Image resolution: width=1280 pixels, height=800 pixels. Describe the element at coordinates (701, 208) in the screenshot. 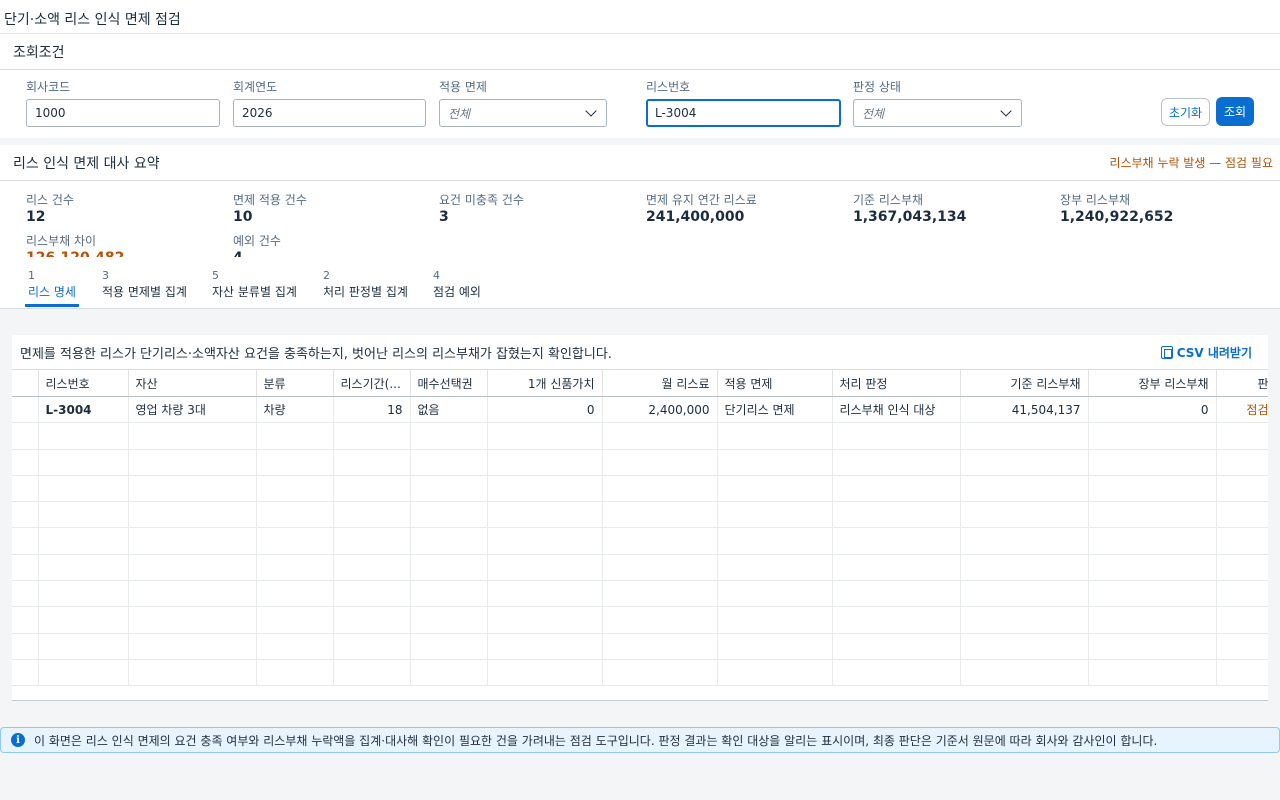

I see `kpi-annual-rent: 면제 유지 연간 리스료 241,400,000` at that location.